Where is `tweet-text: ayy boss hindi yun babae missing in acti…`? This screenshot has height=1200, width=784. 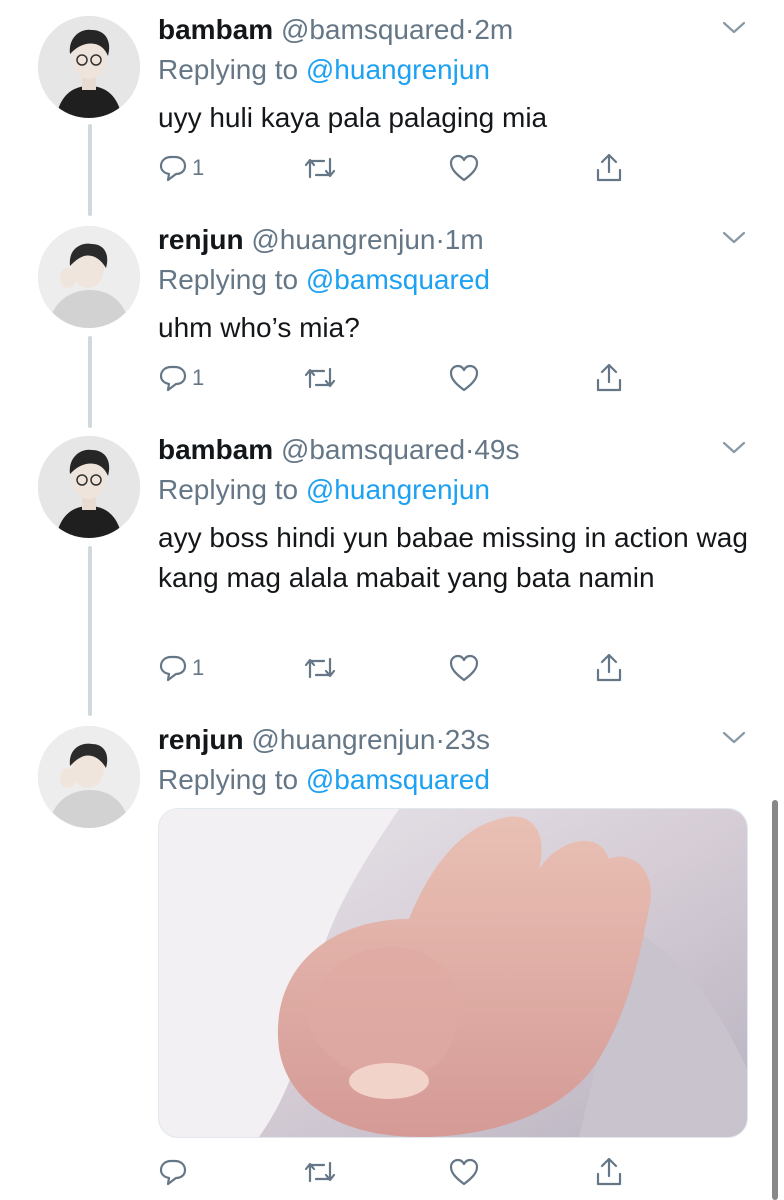
tweet-text: ayy boss hindi yun babae missing in acti… is located at coordinates (453, 557).